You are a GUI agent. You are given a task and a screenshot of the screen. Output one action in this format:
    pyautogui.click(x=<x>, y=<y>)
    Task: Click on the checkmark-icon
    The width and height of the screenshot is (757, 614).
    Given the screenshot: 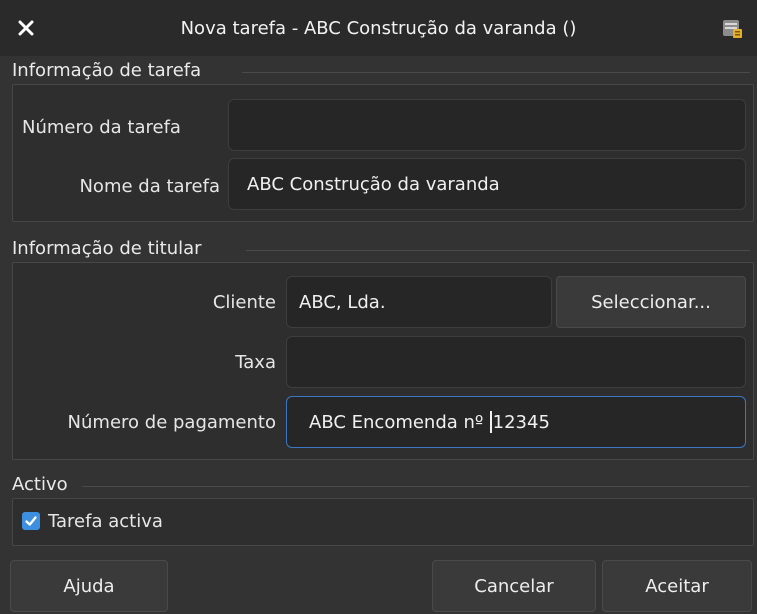 What is the action you would take?
    pyautogui.click(x=31, y=521)
    